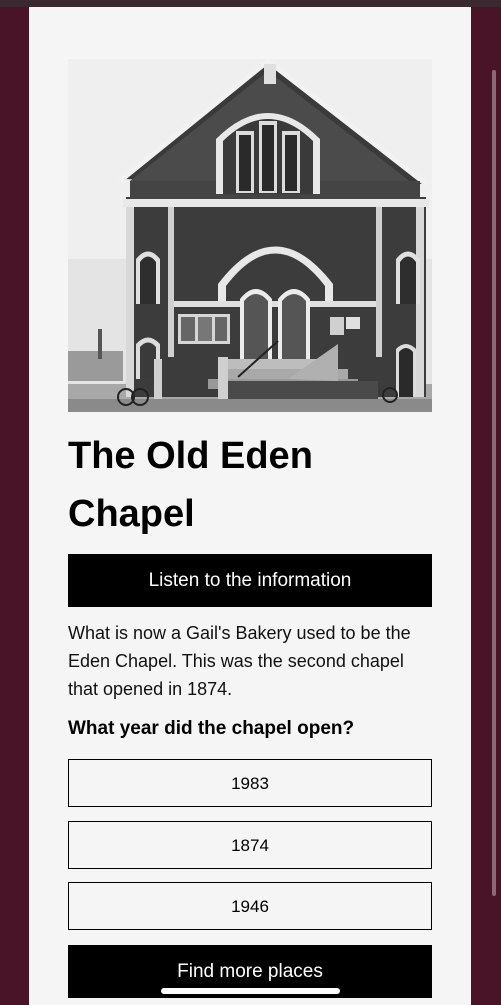 This screenshot has height=1005, width=501. Describe the element at coordinates (250, 991) in the screenshot. I see `home-indicator` at that location.